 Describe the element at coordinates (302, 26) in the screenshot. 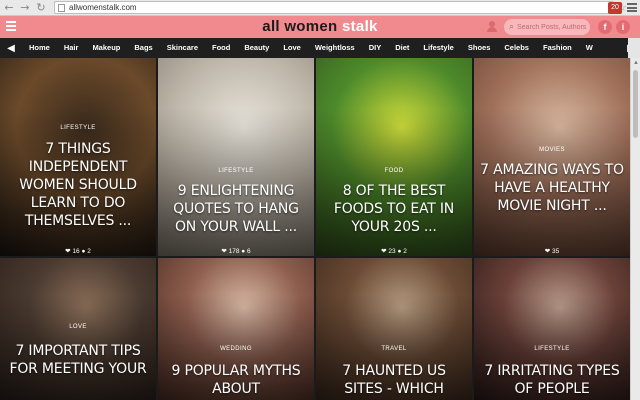

I see `logo-text: all women` at that location.